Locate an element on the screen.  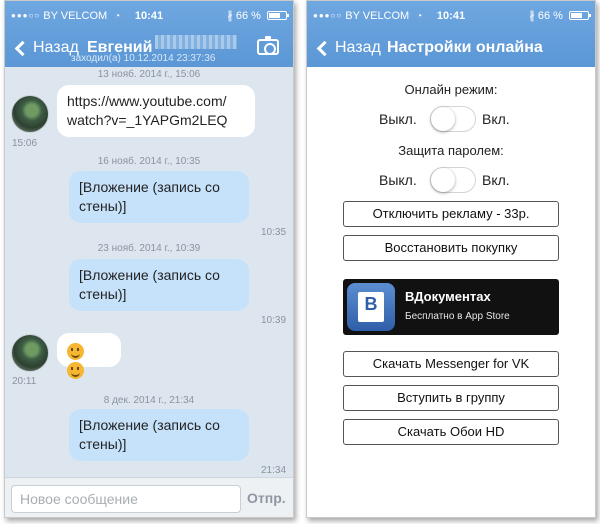
restore-purchase-button: Восстановить покупку is located at coordinates (451, 248).